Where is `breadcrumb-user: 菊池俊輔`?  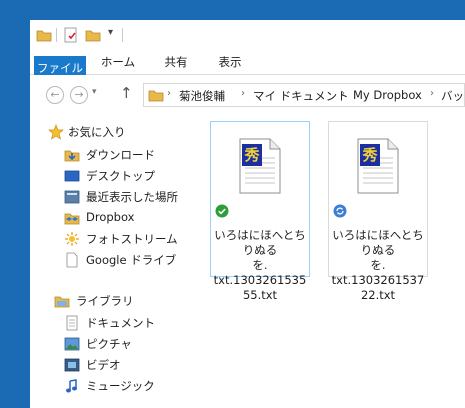 breadcrumb-user: 菊池俊輔 is located at coordinates (202, 96).